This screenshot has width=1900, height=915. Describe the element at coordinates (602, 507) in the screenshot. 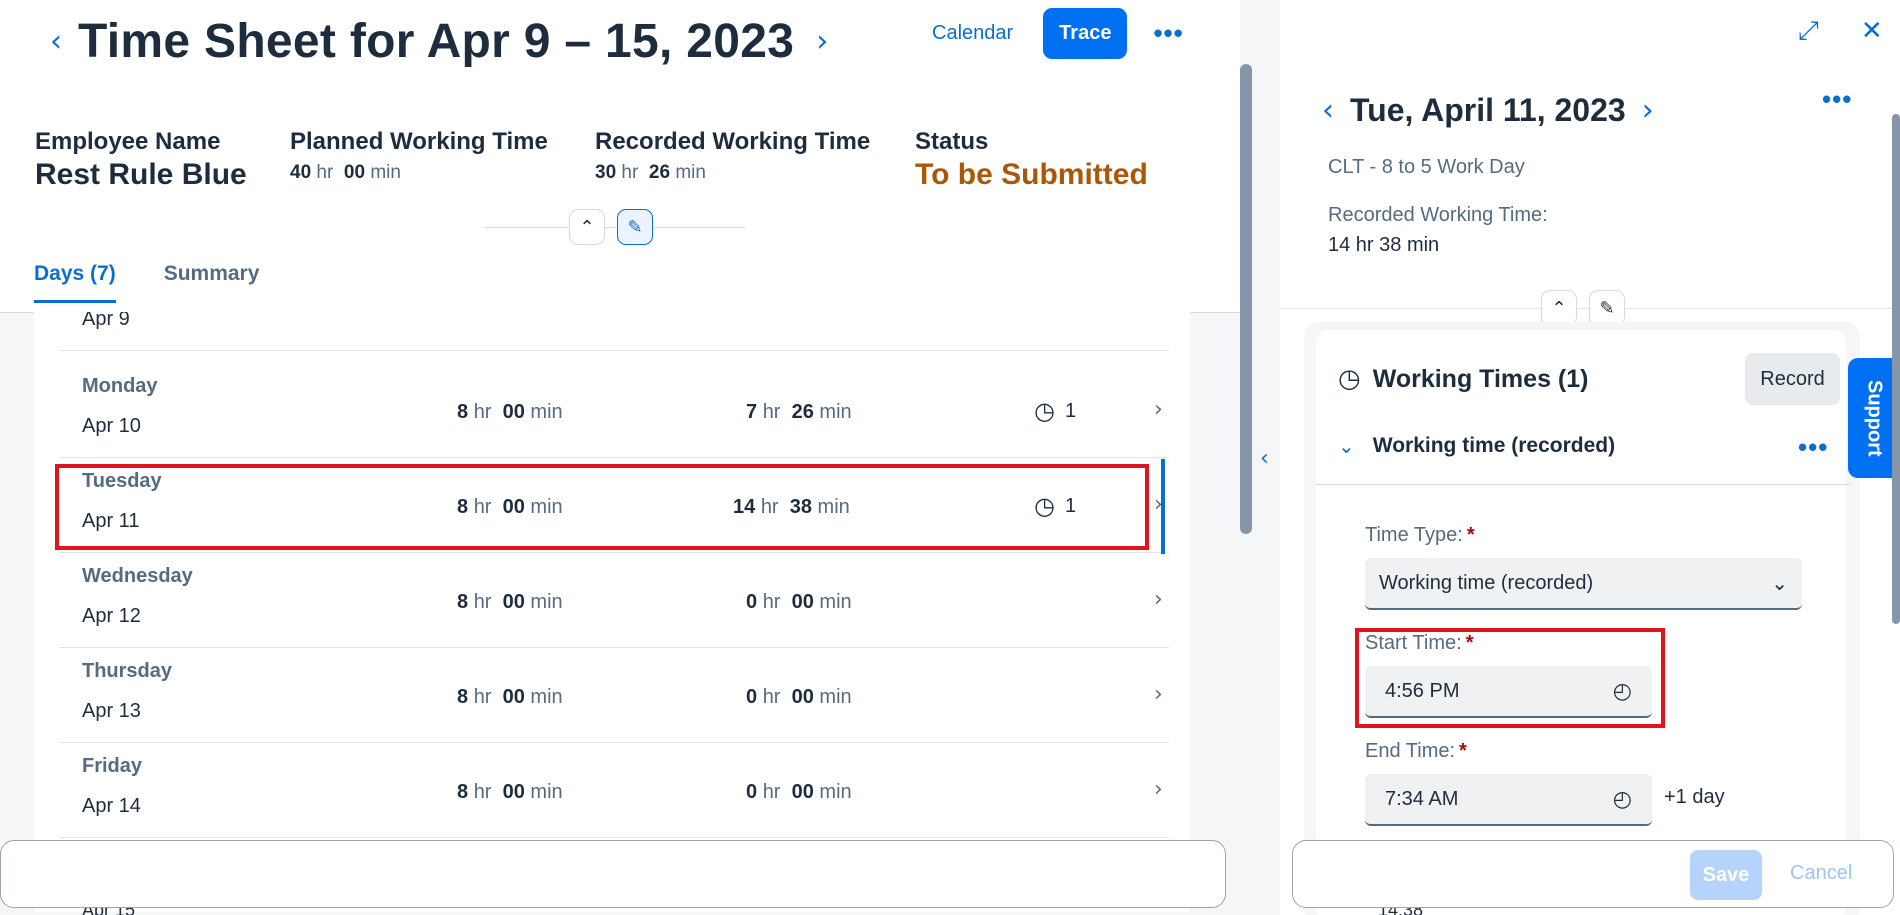

I see `highlight-box-tuesday` at that location.